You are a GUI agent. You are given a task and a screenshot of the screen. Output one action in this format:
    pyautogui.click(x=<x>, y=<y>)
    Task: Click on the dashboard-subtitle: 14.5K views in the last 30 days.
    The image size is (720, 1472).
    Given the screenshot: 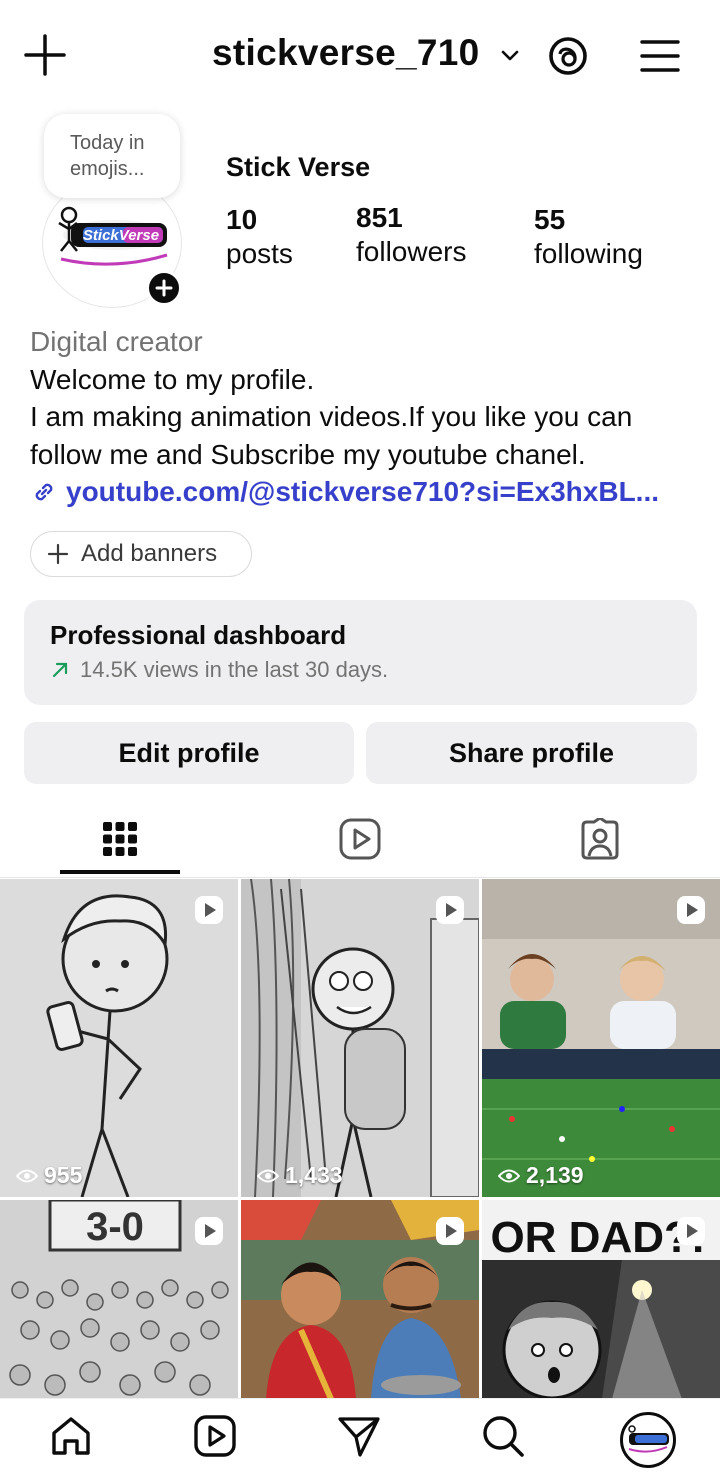 What is the action you would take?
    pyautogui.click(x=360, y=670)
    